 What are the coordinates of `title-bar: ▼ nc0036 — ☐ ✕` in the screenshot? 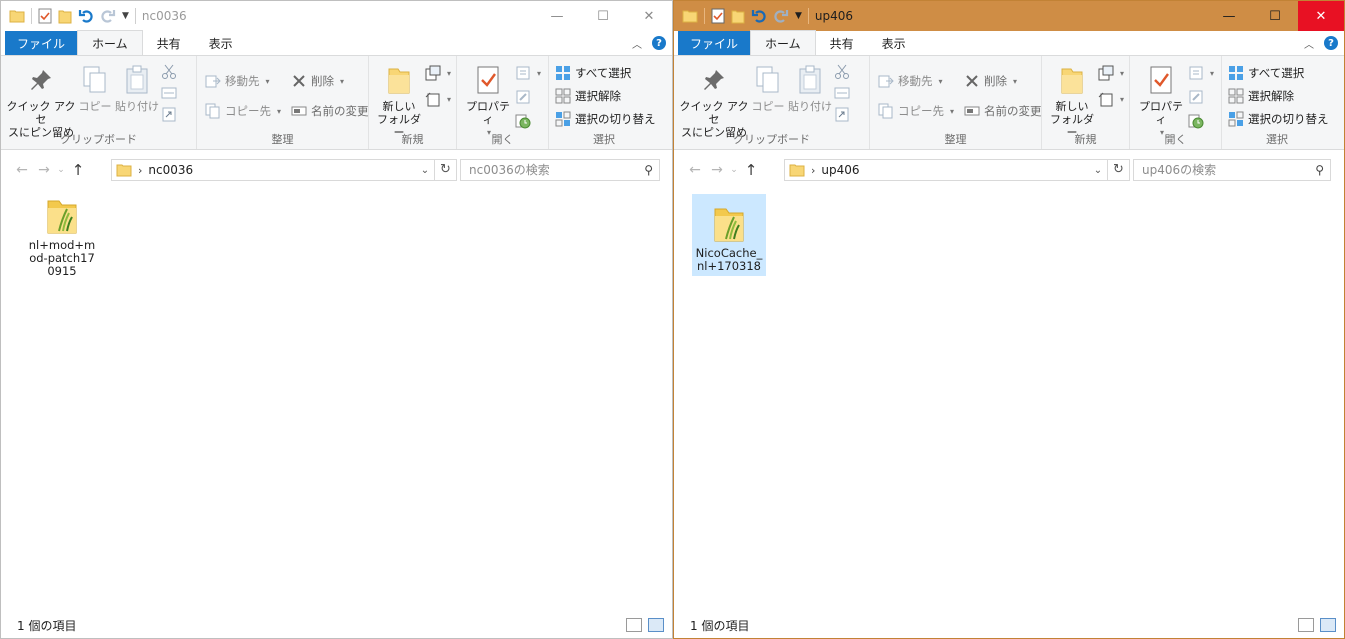 It's located at (336, 16).